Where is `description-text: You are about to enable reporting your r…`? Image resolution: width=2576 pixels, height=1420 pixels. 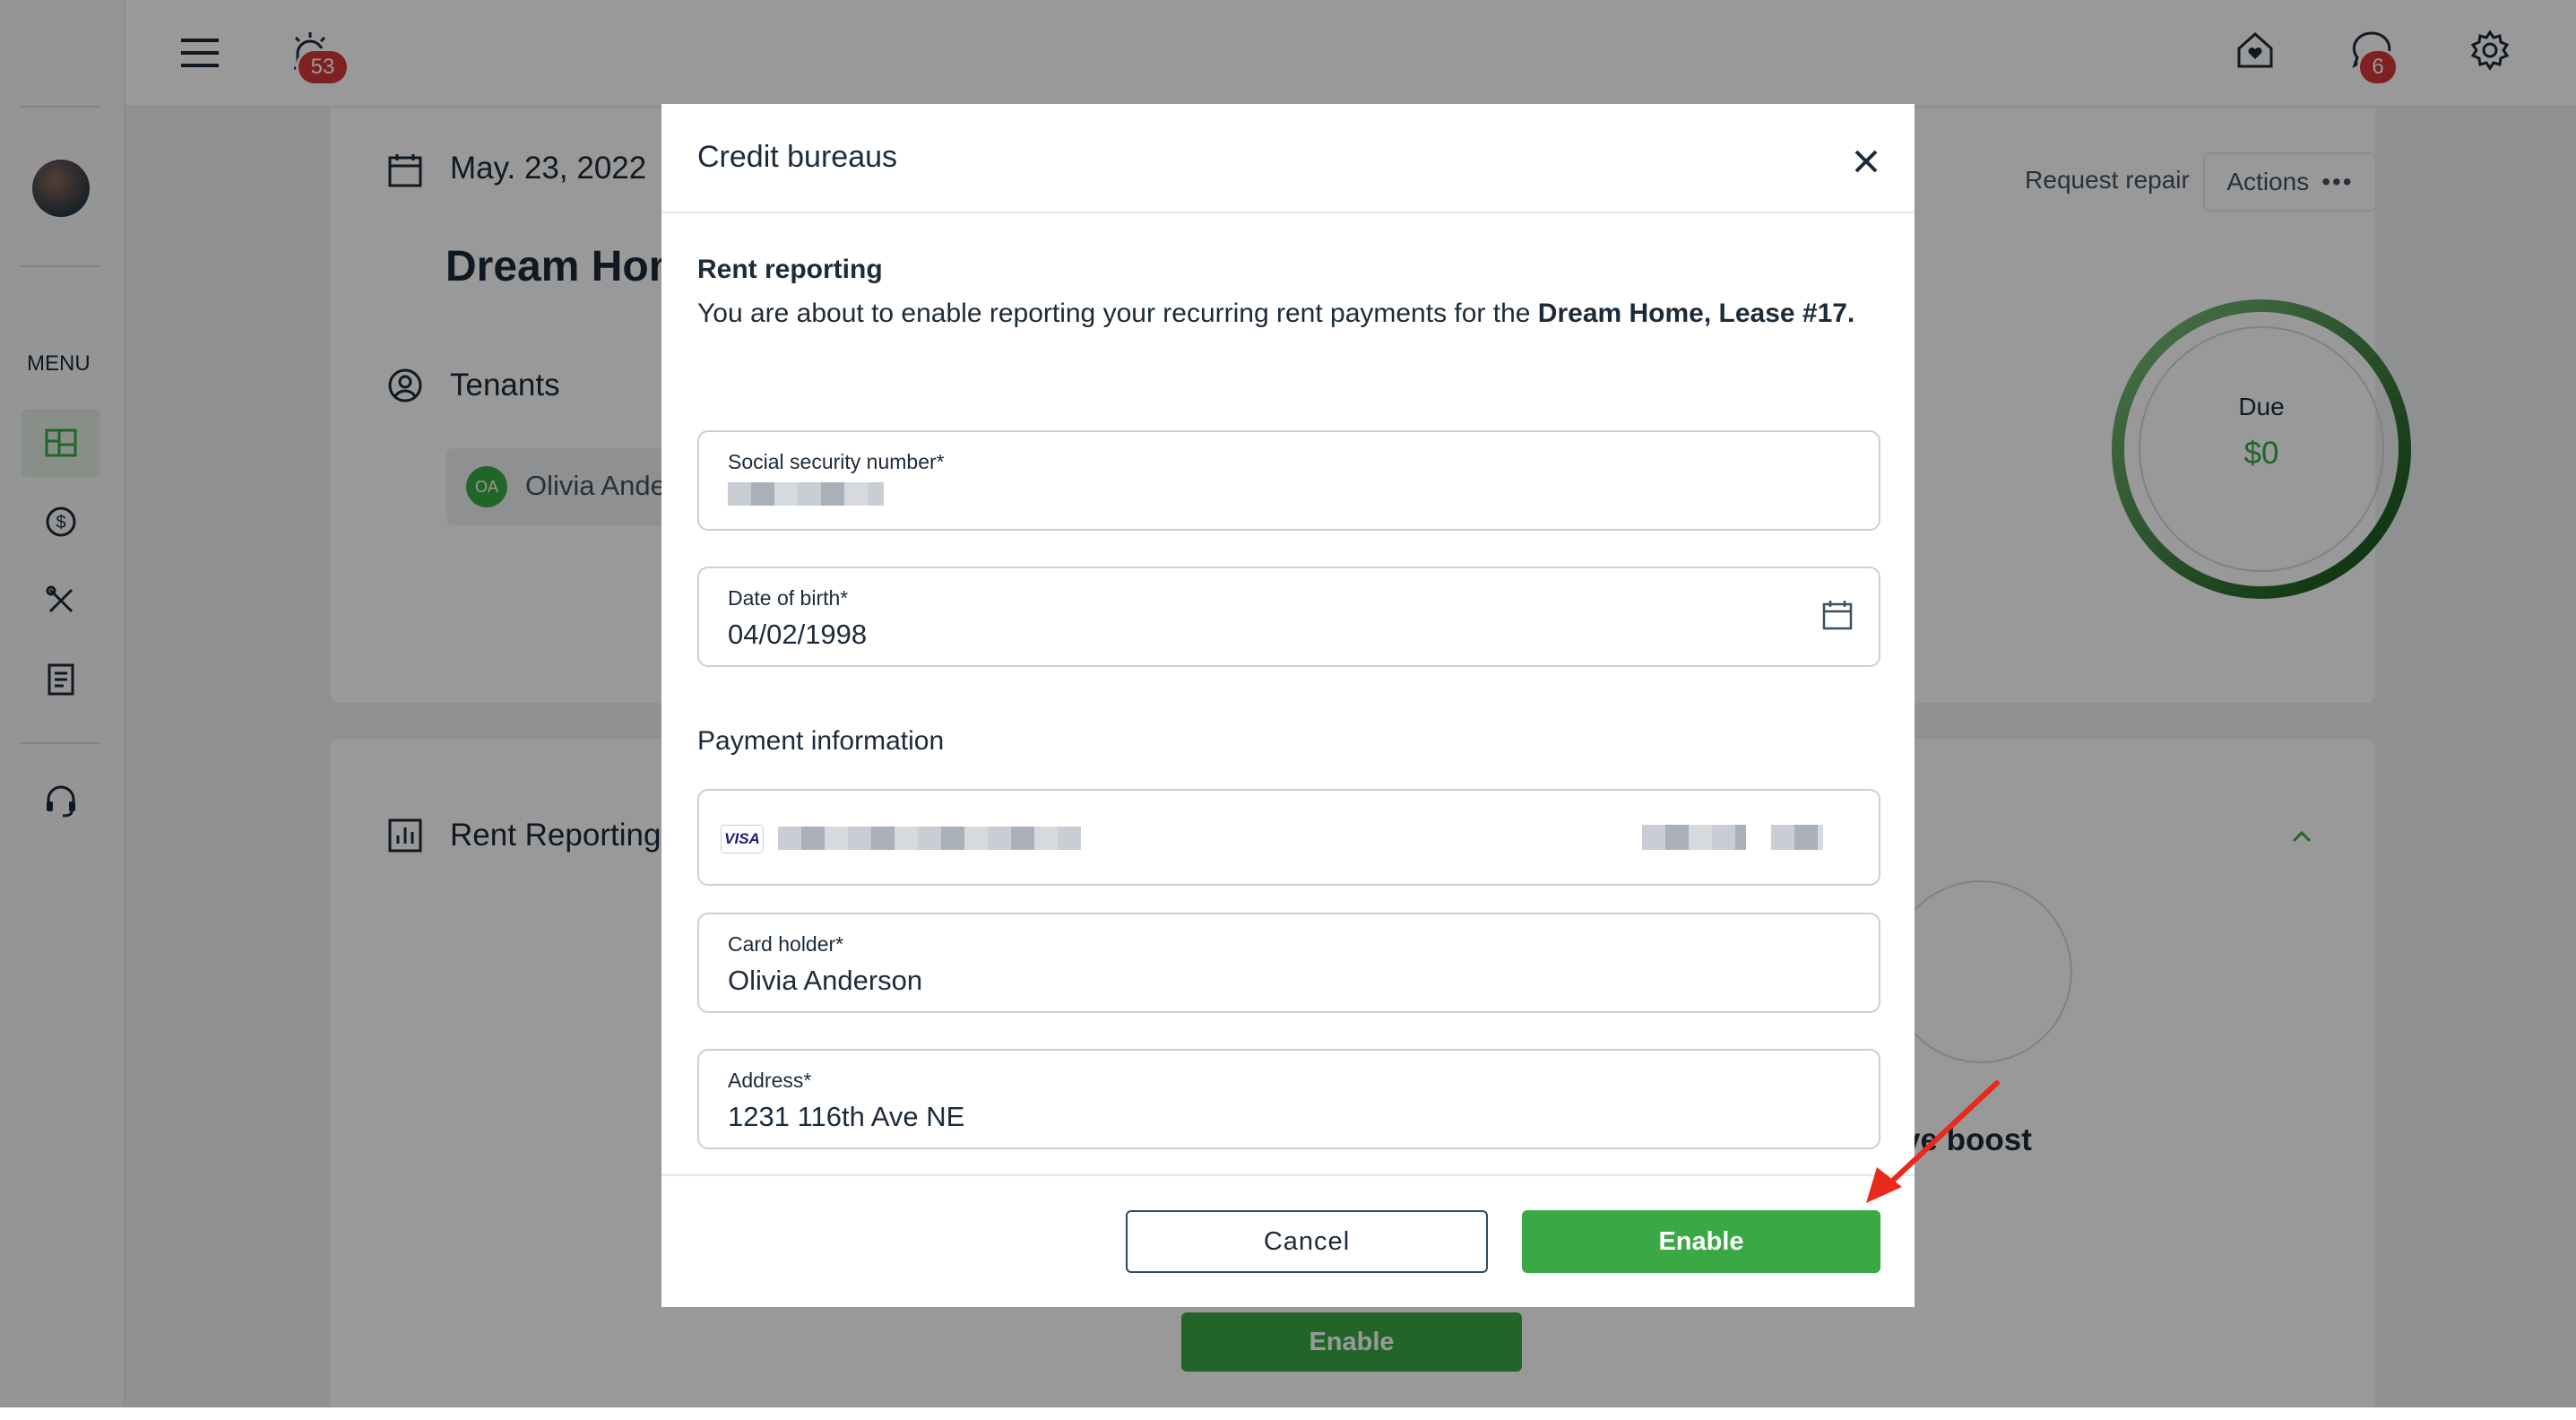
description-text: You are about to enable reporting your r… is located at coordinates (1117, 314).